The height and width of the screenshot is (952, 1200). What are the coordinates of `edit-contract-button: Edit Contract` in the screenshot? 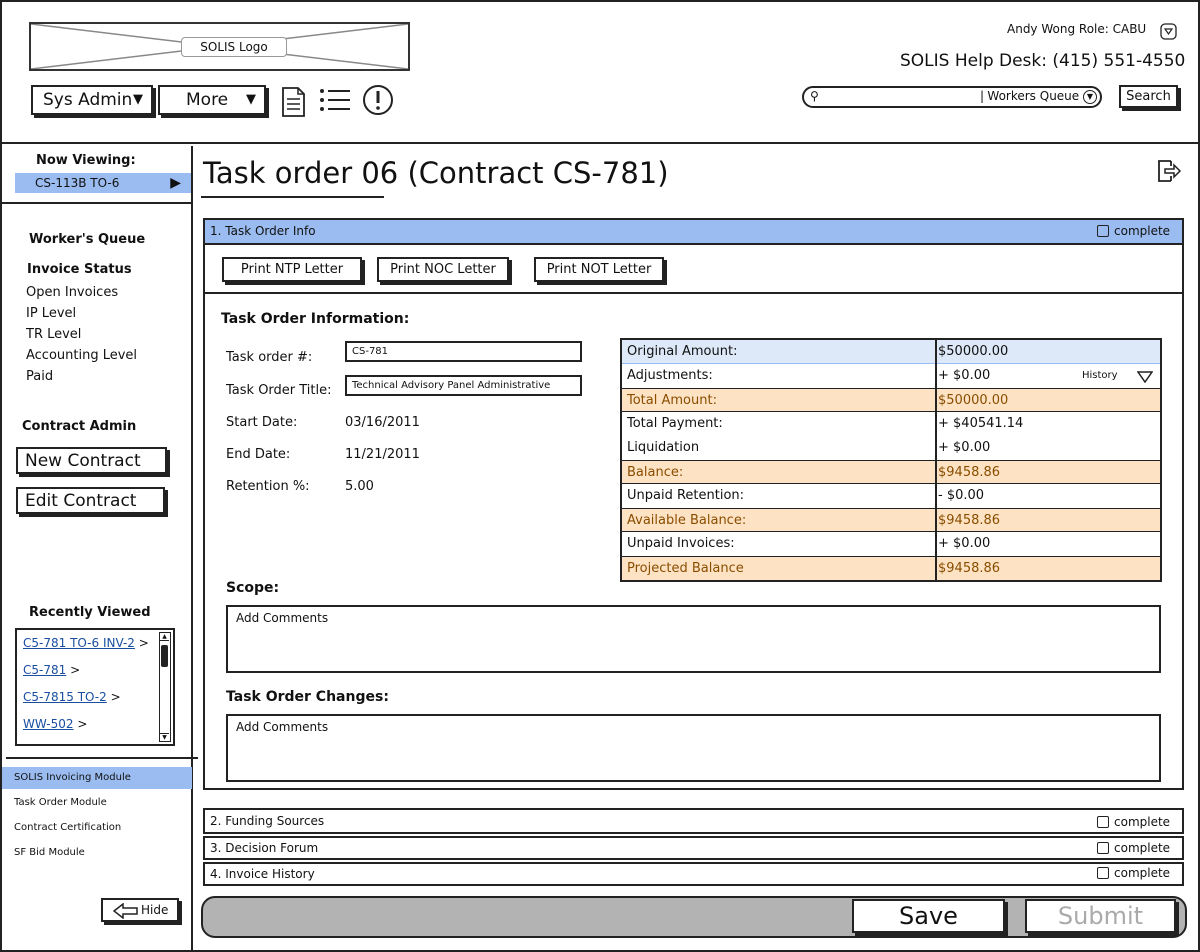 It's located at (90, 500).